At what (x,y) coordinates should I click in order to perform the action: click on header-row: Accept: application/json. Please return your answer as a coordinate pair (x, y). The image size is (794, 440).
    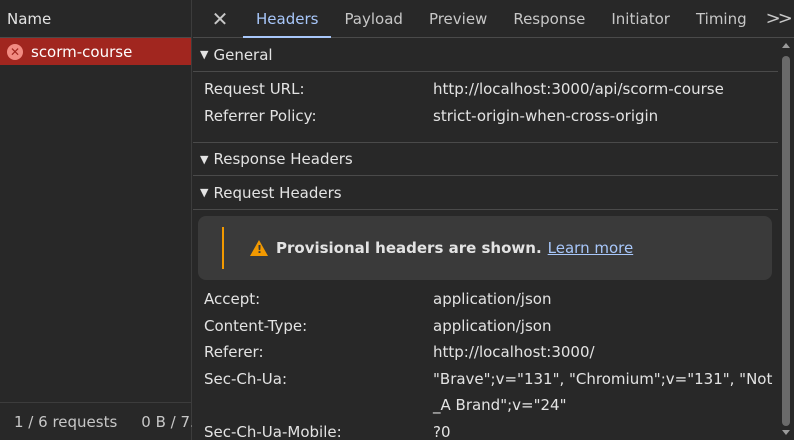
    Looking at the image, I should click on (485, 299).